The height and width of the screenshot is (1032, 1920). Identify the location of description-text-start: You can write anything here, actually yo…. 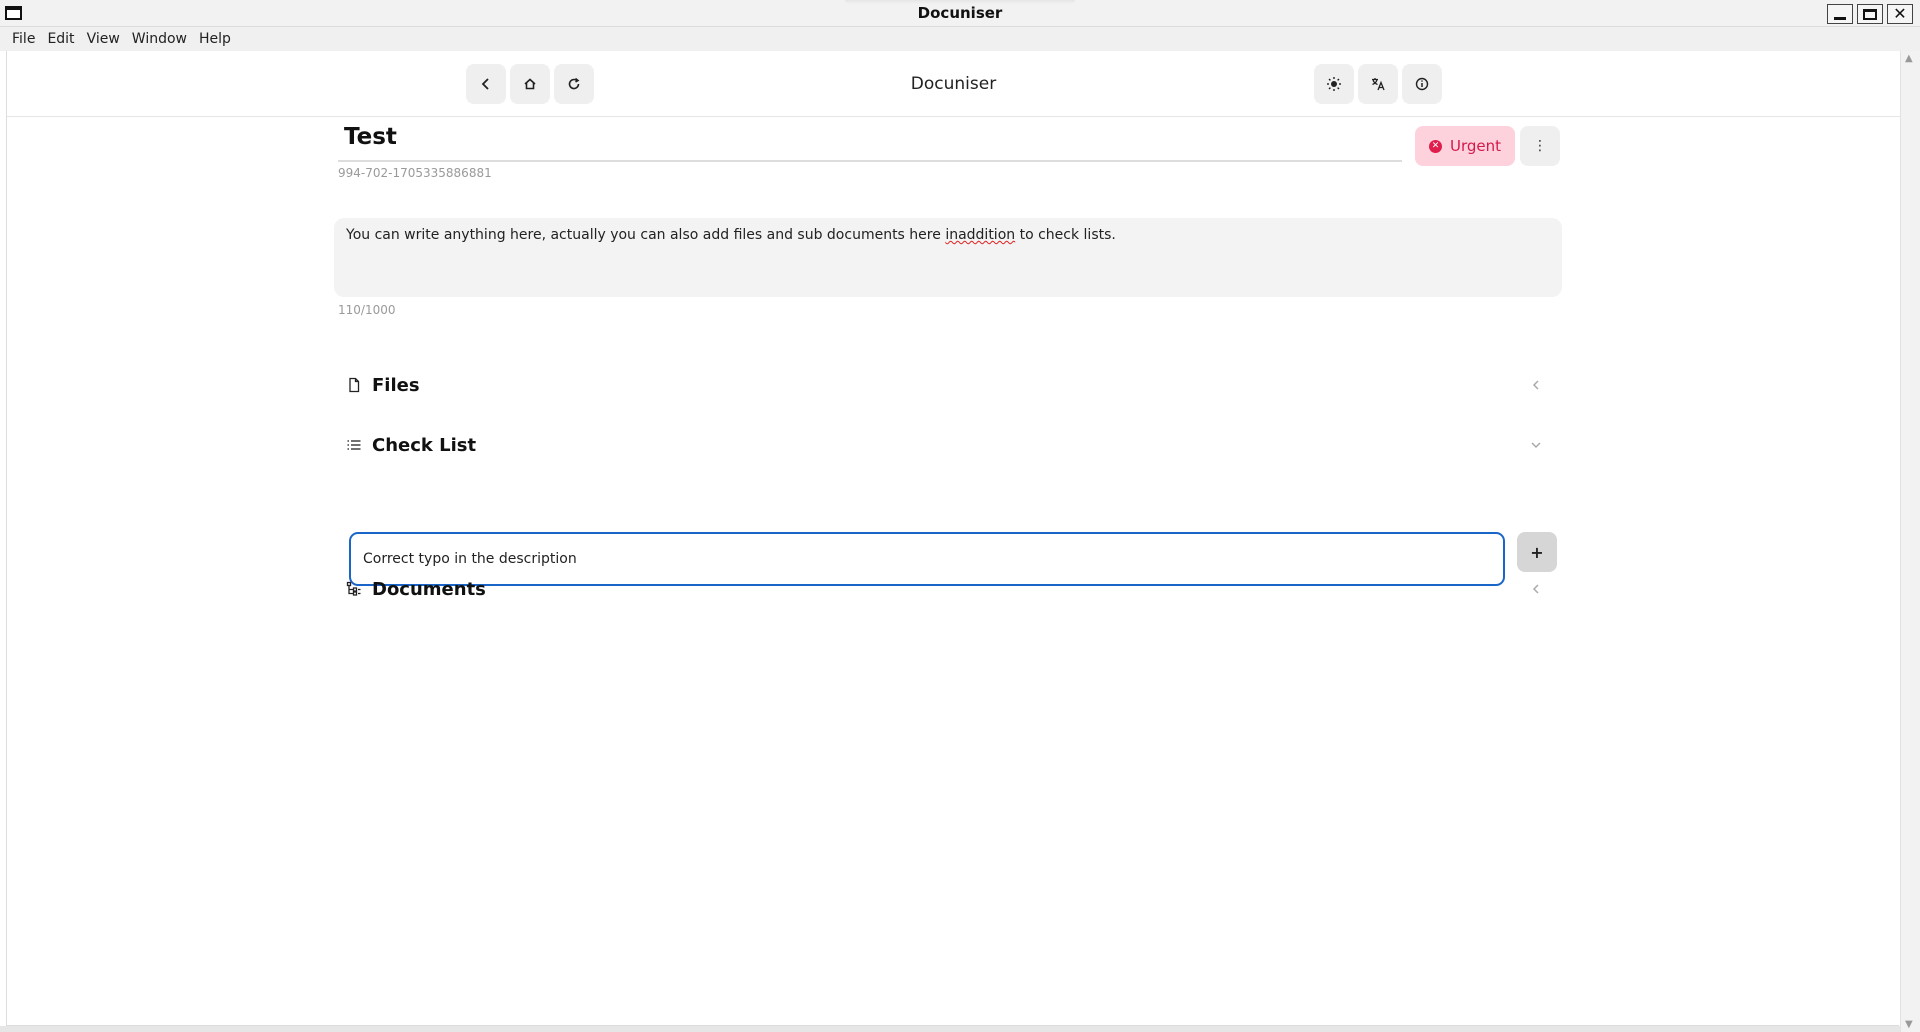
(646, 235).